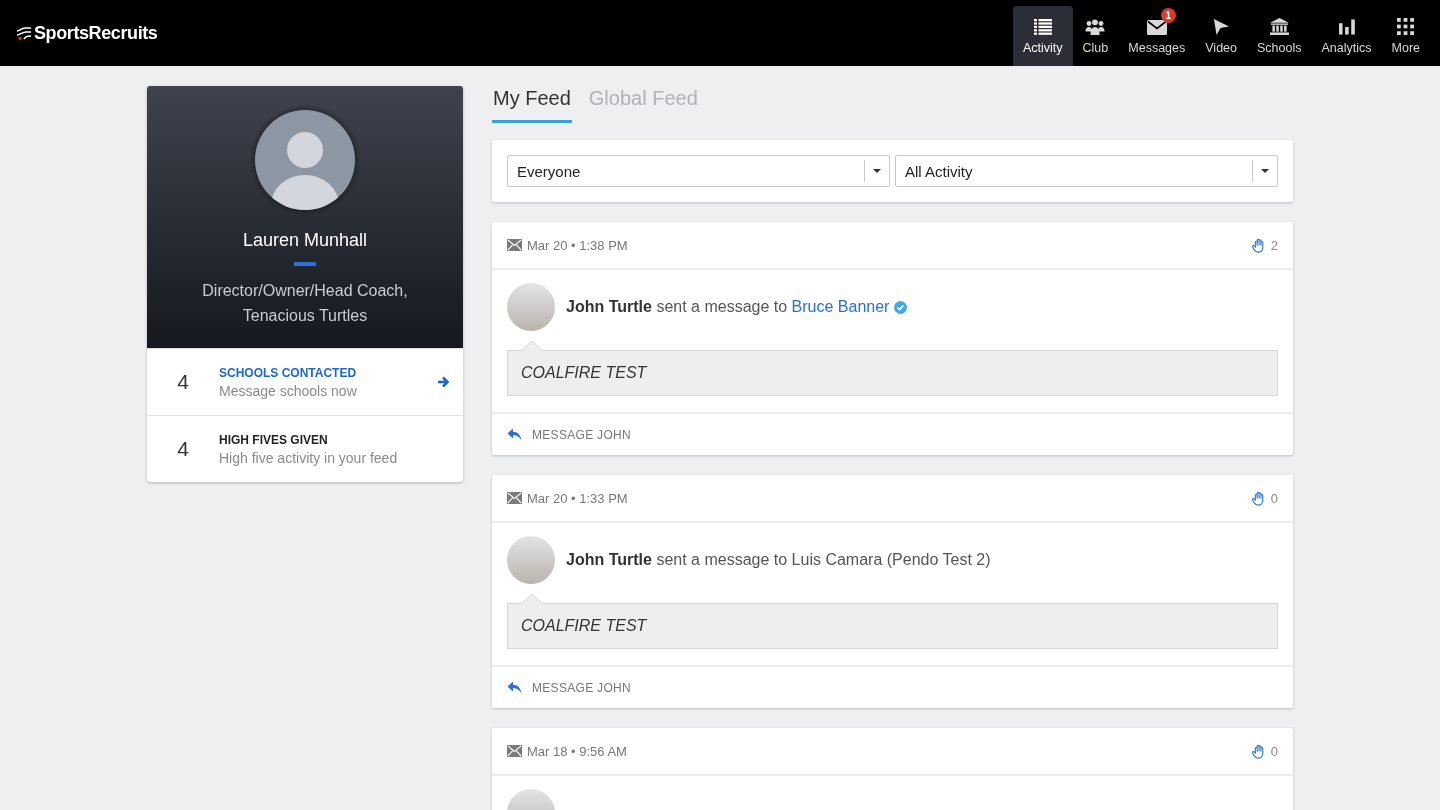 The width and height of the screenshot is (1440, 810). Describe the element at coordinates (328, 372) in the screenshot. I see `stat-link: SCHOOLS CONTACTED` at that location.